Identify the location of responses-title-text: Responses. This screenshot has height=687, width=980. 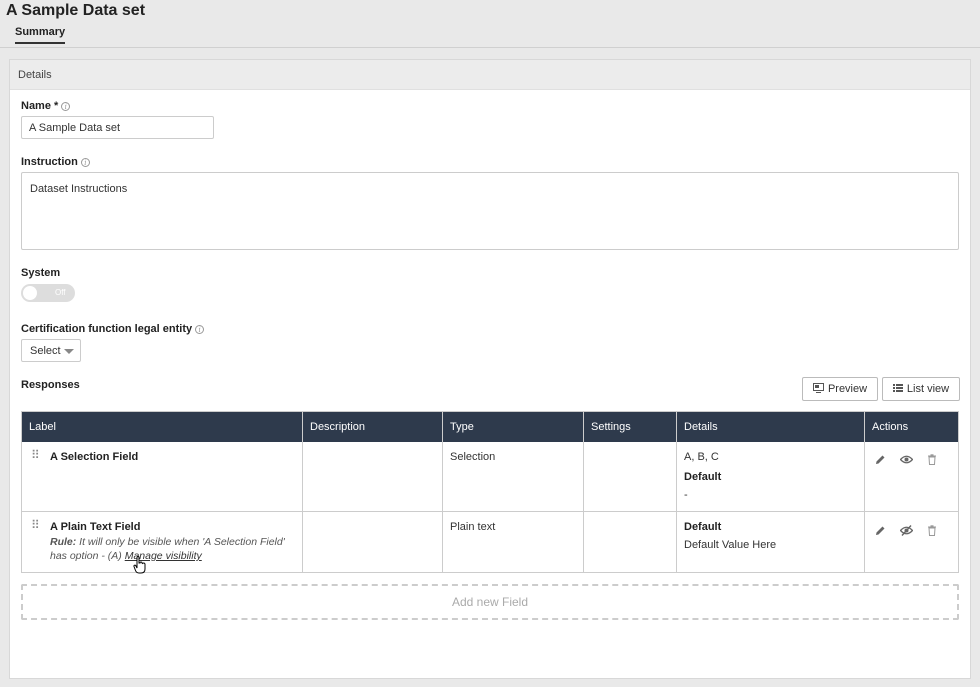
(50, 385).